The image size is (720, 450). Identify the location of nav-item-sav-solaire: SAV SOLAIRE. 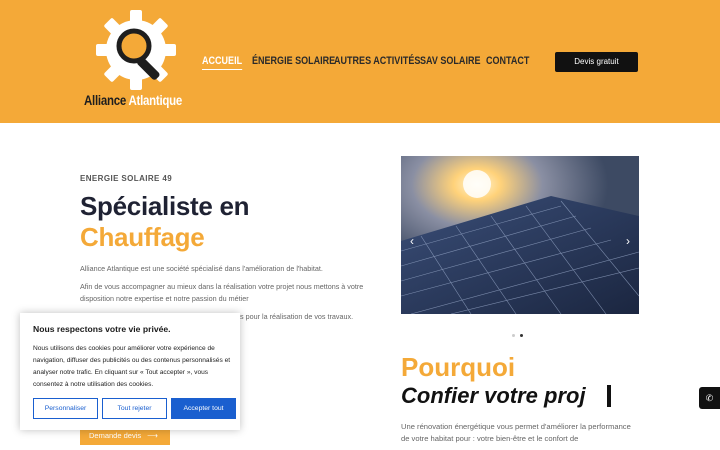
(450, 61).